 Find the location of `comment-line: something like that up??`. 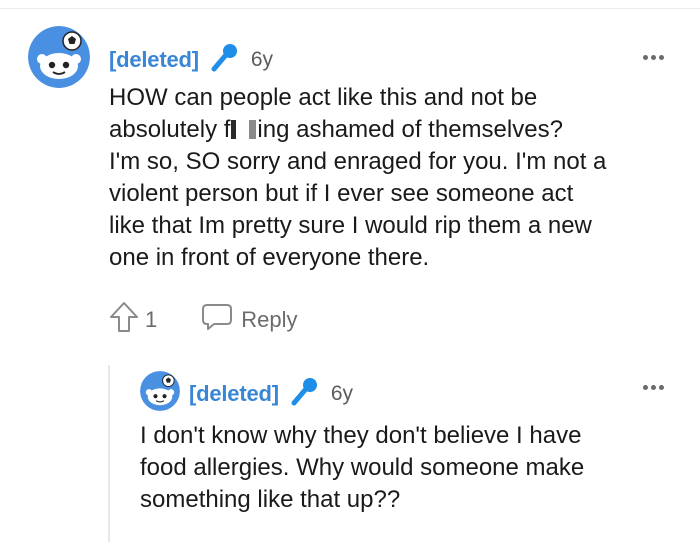

comment-line: something like that up?? is located at coordinates (270, 499).